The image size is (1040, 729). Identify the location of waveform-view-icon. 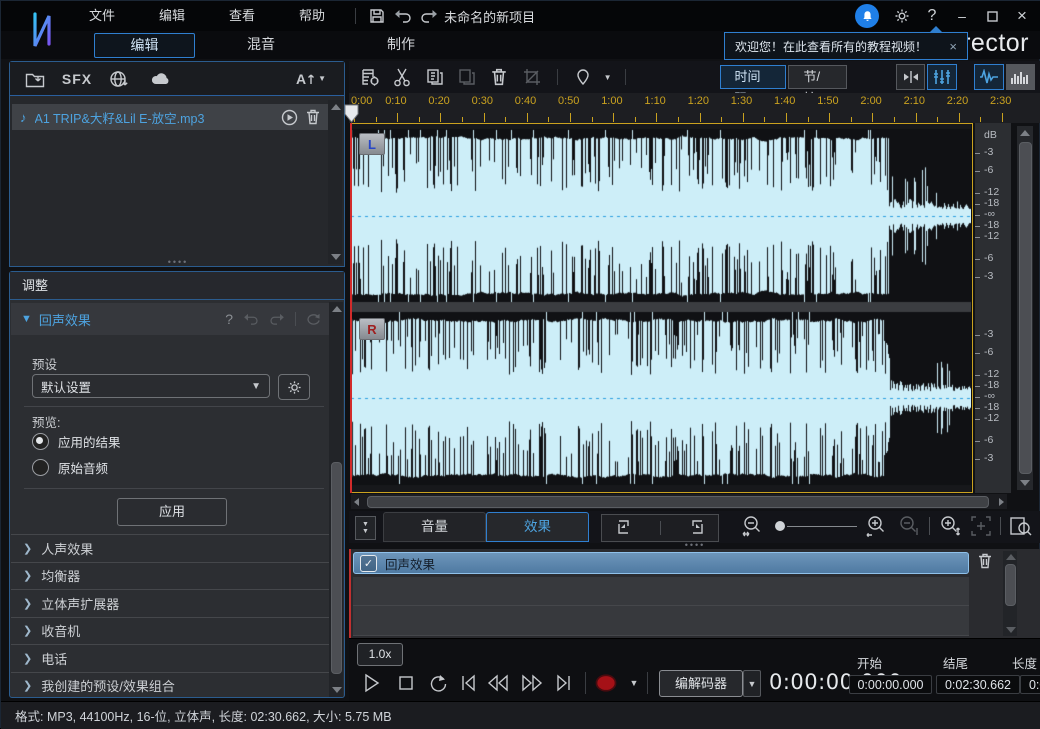
(989, 77).